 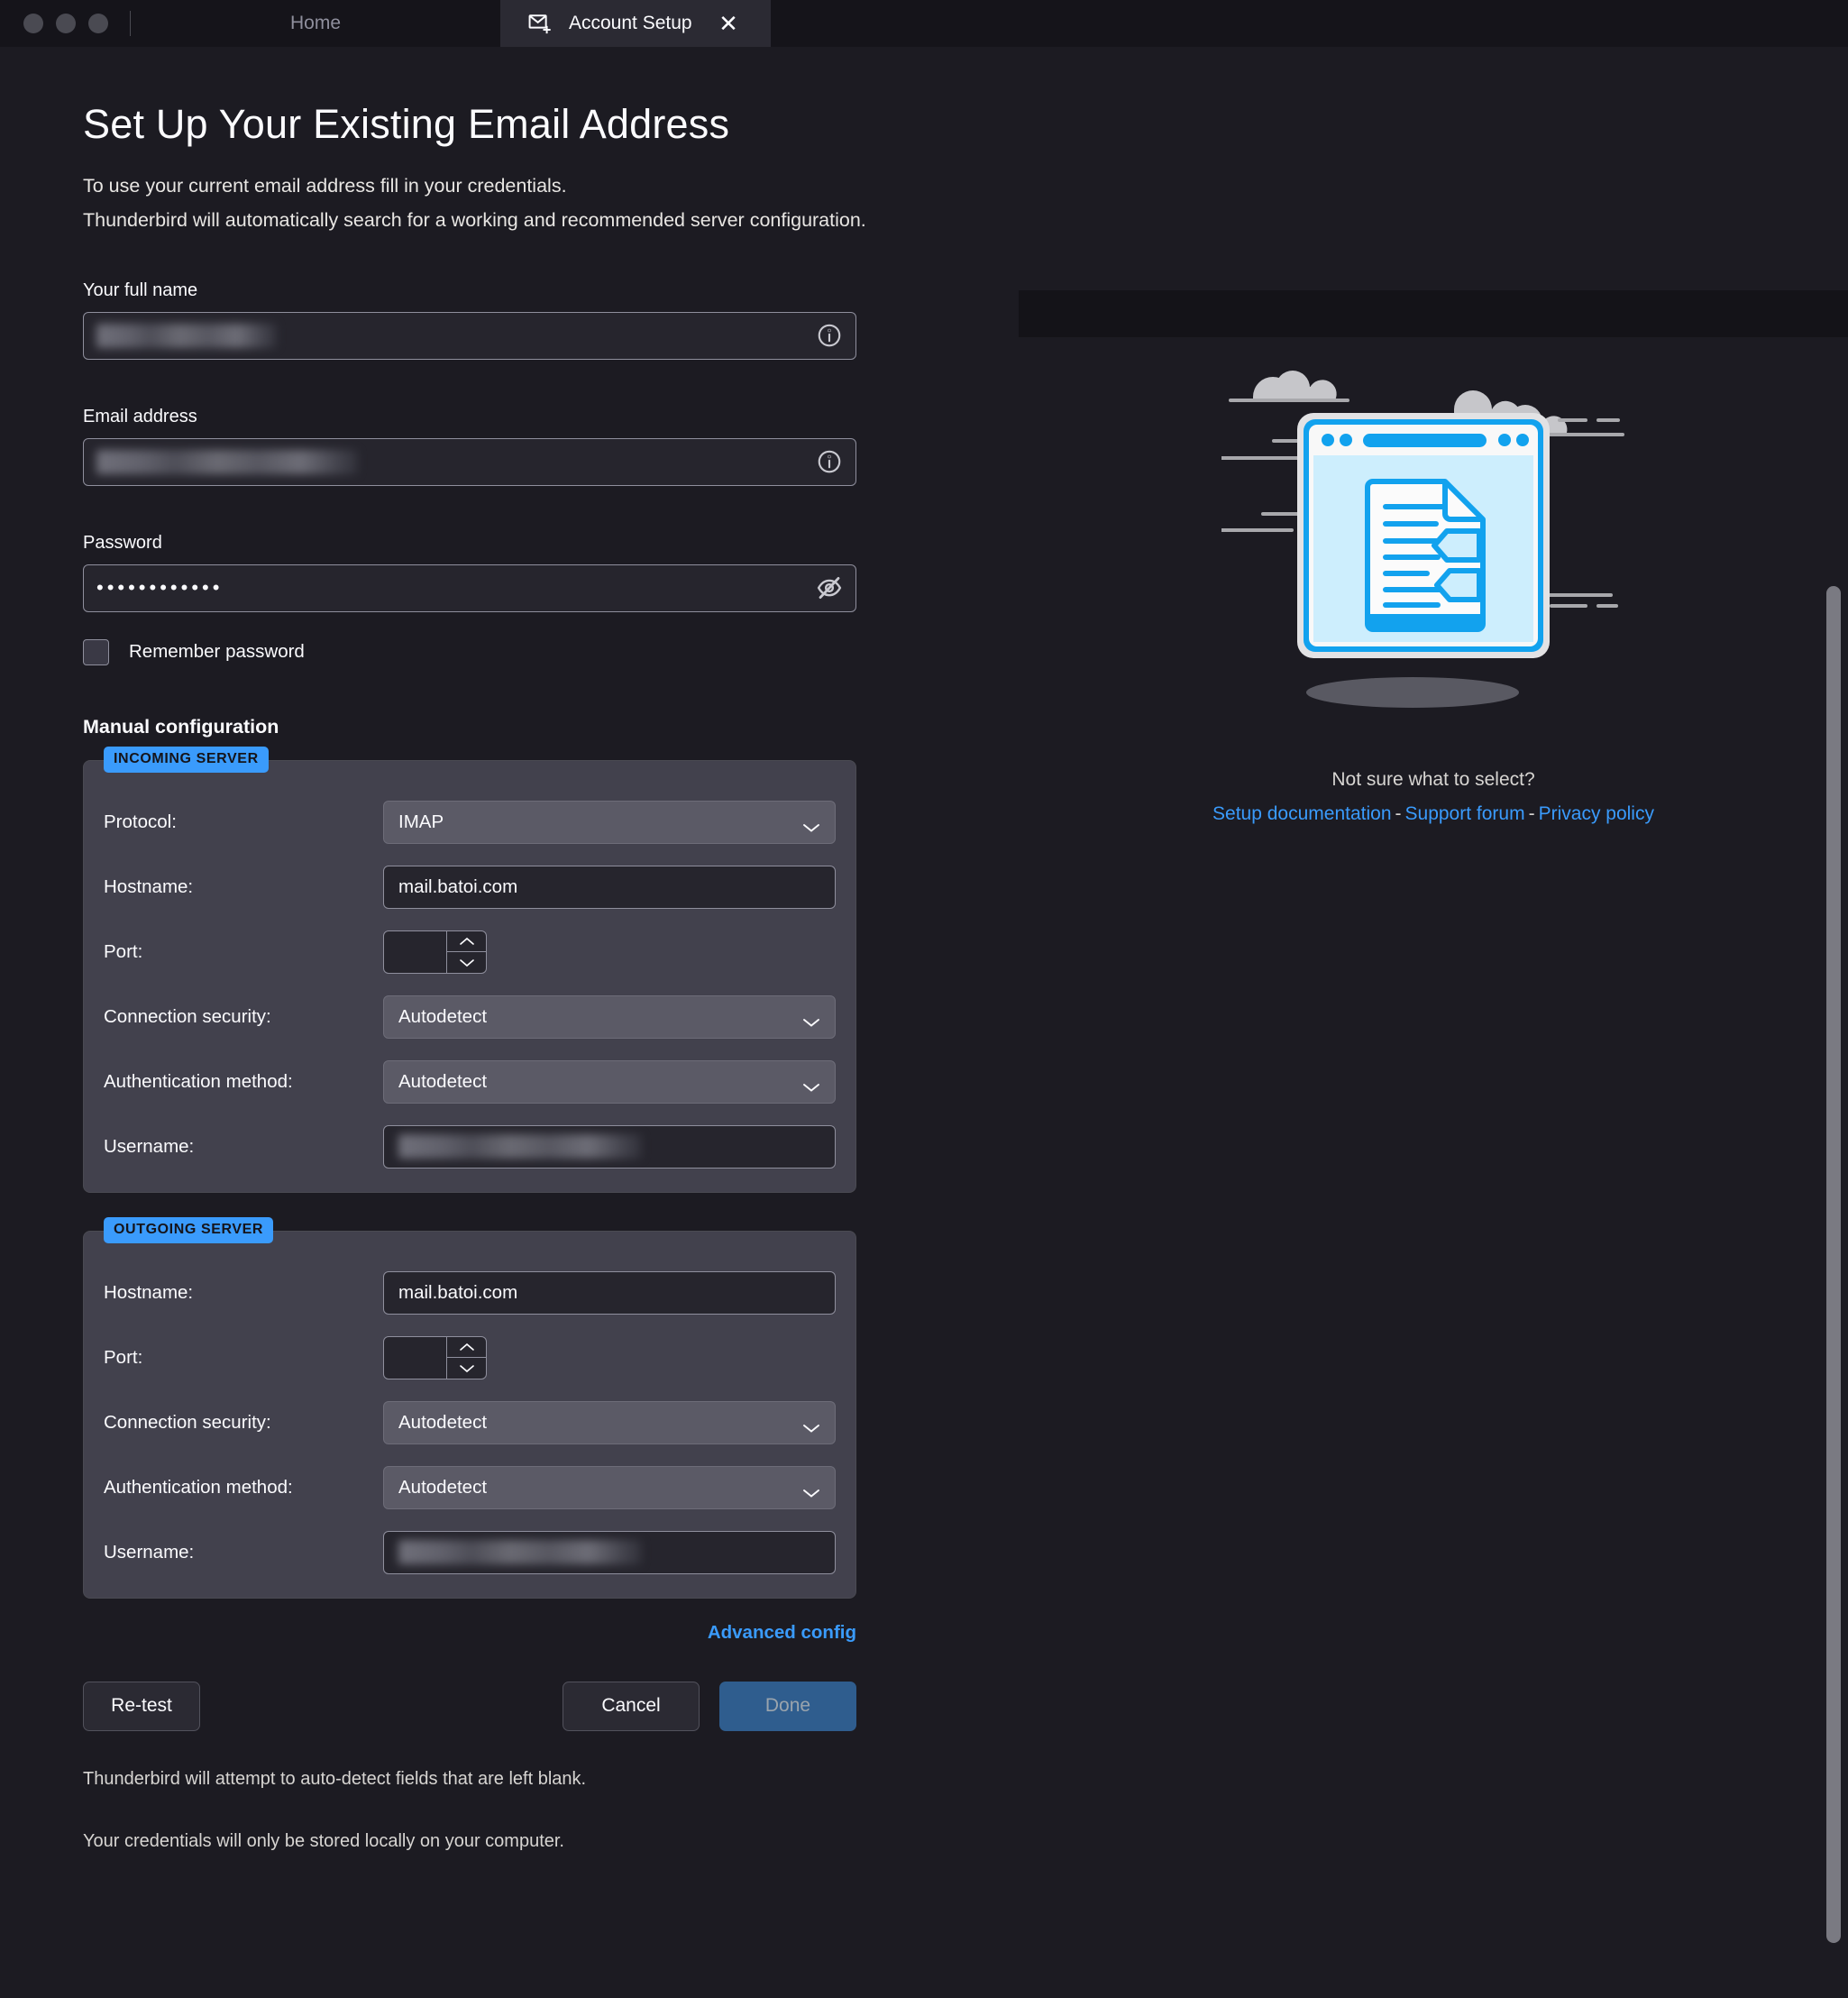 I want to click on incoming-protocol-select: IMAP, so click(x=609, y=822).